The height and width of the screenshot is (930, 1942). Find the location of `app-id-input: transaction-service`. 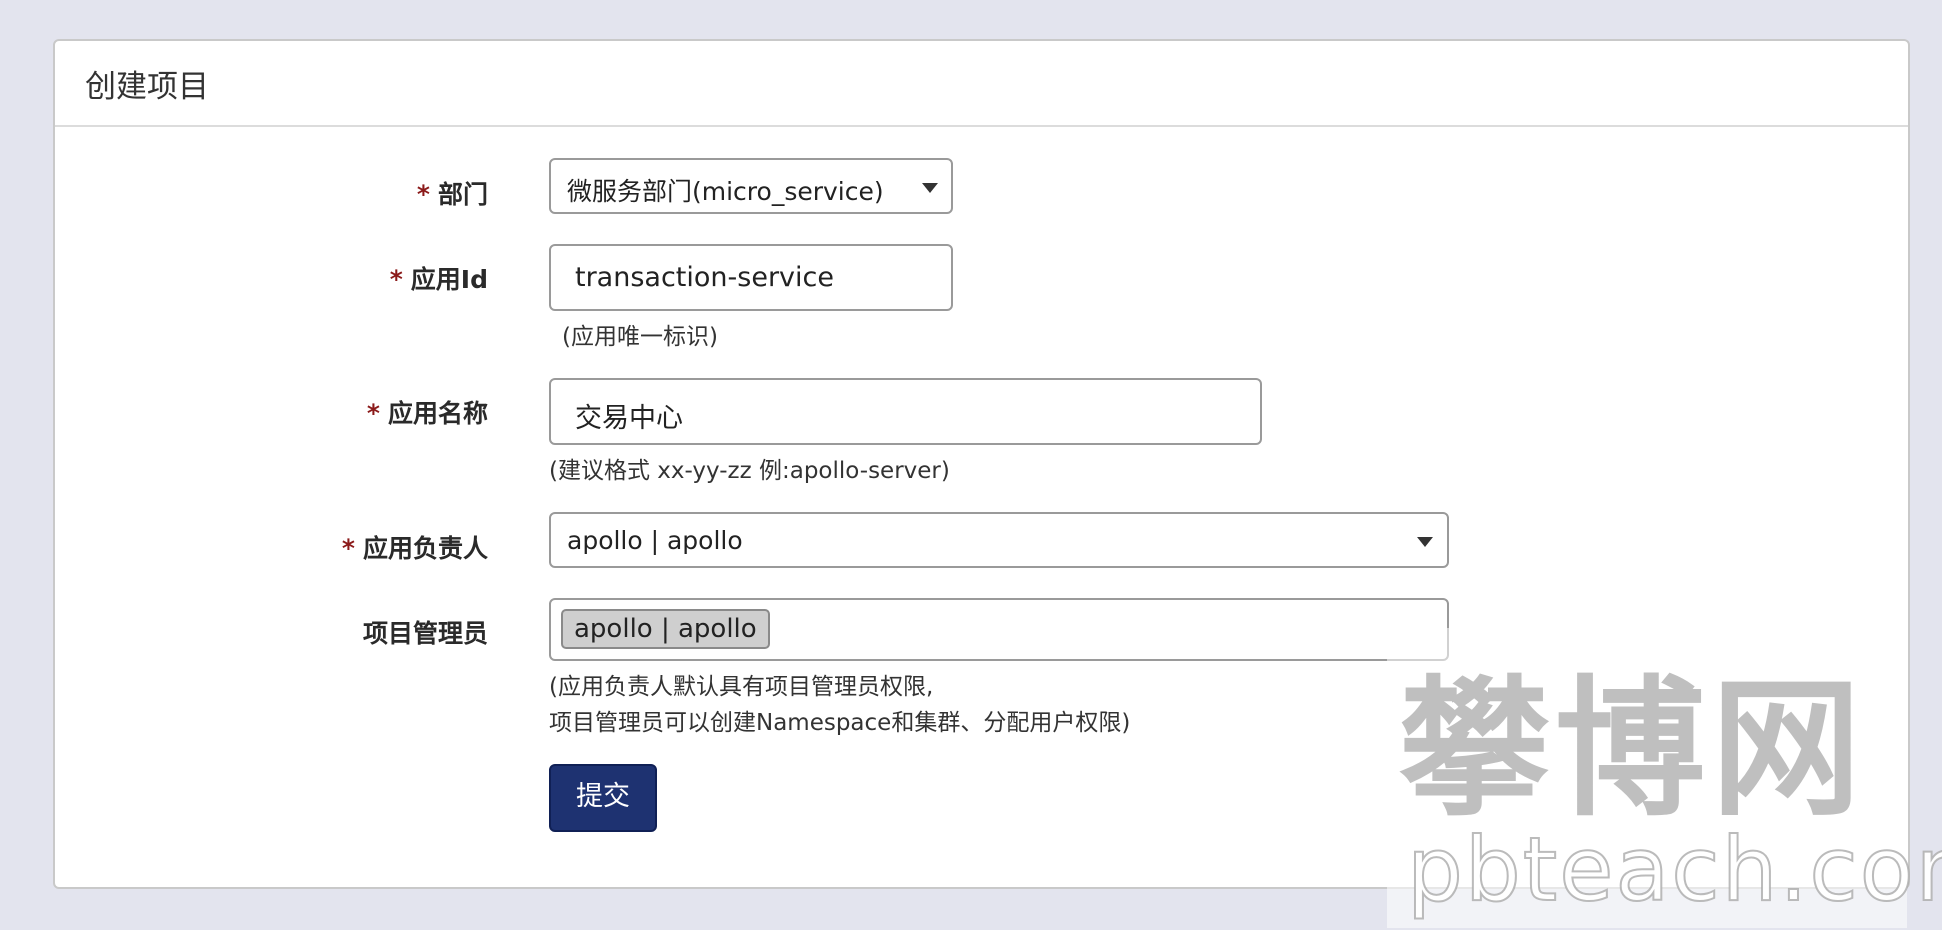

app-id-input: transaction-service is located at coordinates (751, 277).